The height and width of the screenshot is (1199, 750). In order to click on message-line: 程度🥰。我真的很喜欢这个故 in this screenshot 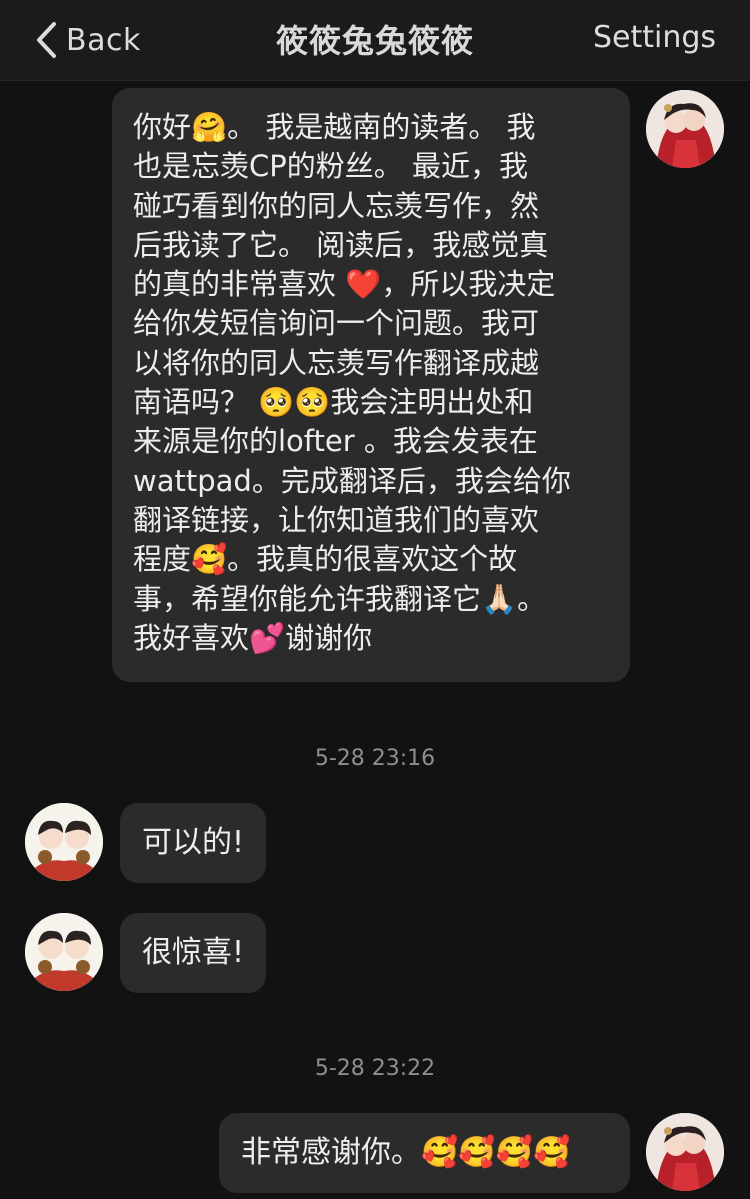, I will do `click(325, 559)`.